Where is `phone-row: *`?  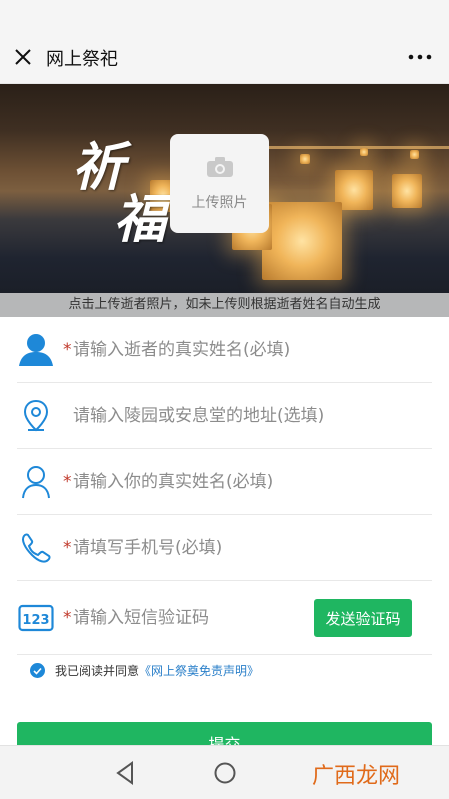
phone-row: * is located at coordinates (224, 548).